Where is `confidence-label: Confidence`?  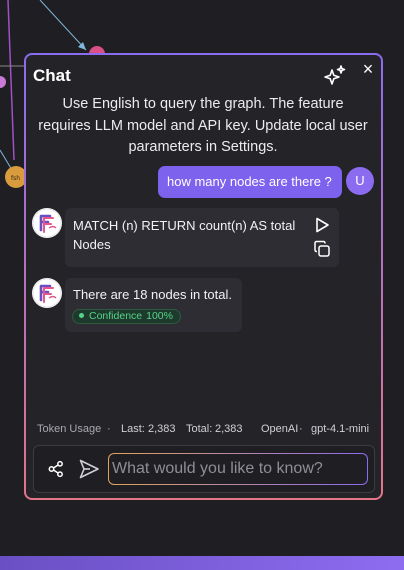 confidence-label: Confidence is located at coordinates (116, 316).